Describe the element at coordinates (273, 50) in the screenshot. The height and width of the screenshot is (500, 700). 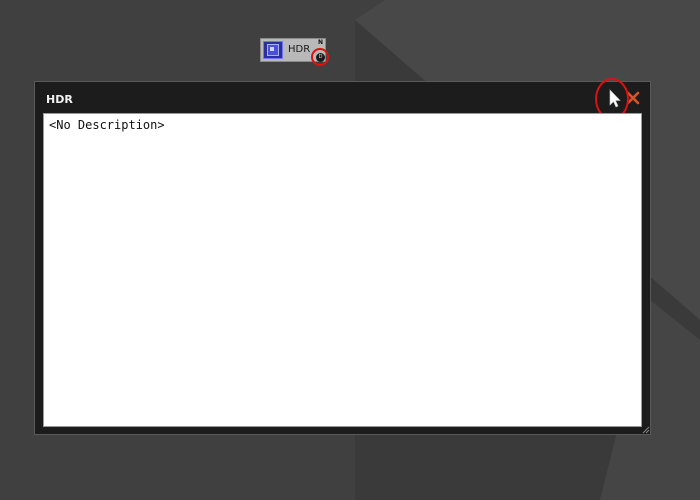
I see `hdr-node-icon` at that location.